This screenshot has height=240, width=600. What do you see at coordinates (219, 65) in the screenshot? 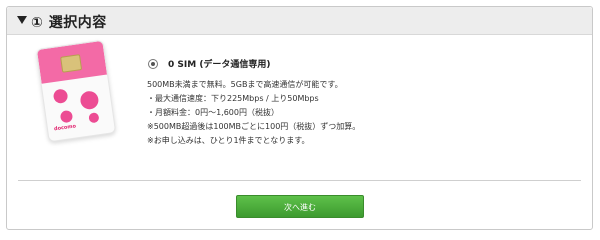
I see `sim-option-label: 0 SIM (データ通信専用)` at bounding box center [219, 65].